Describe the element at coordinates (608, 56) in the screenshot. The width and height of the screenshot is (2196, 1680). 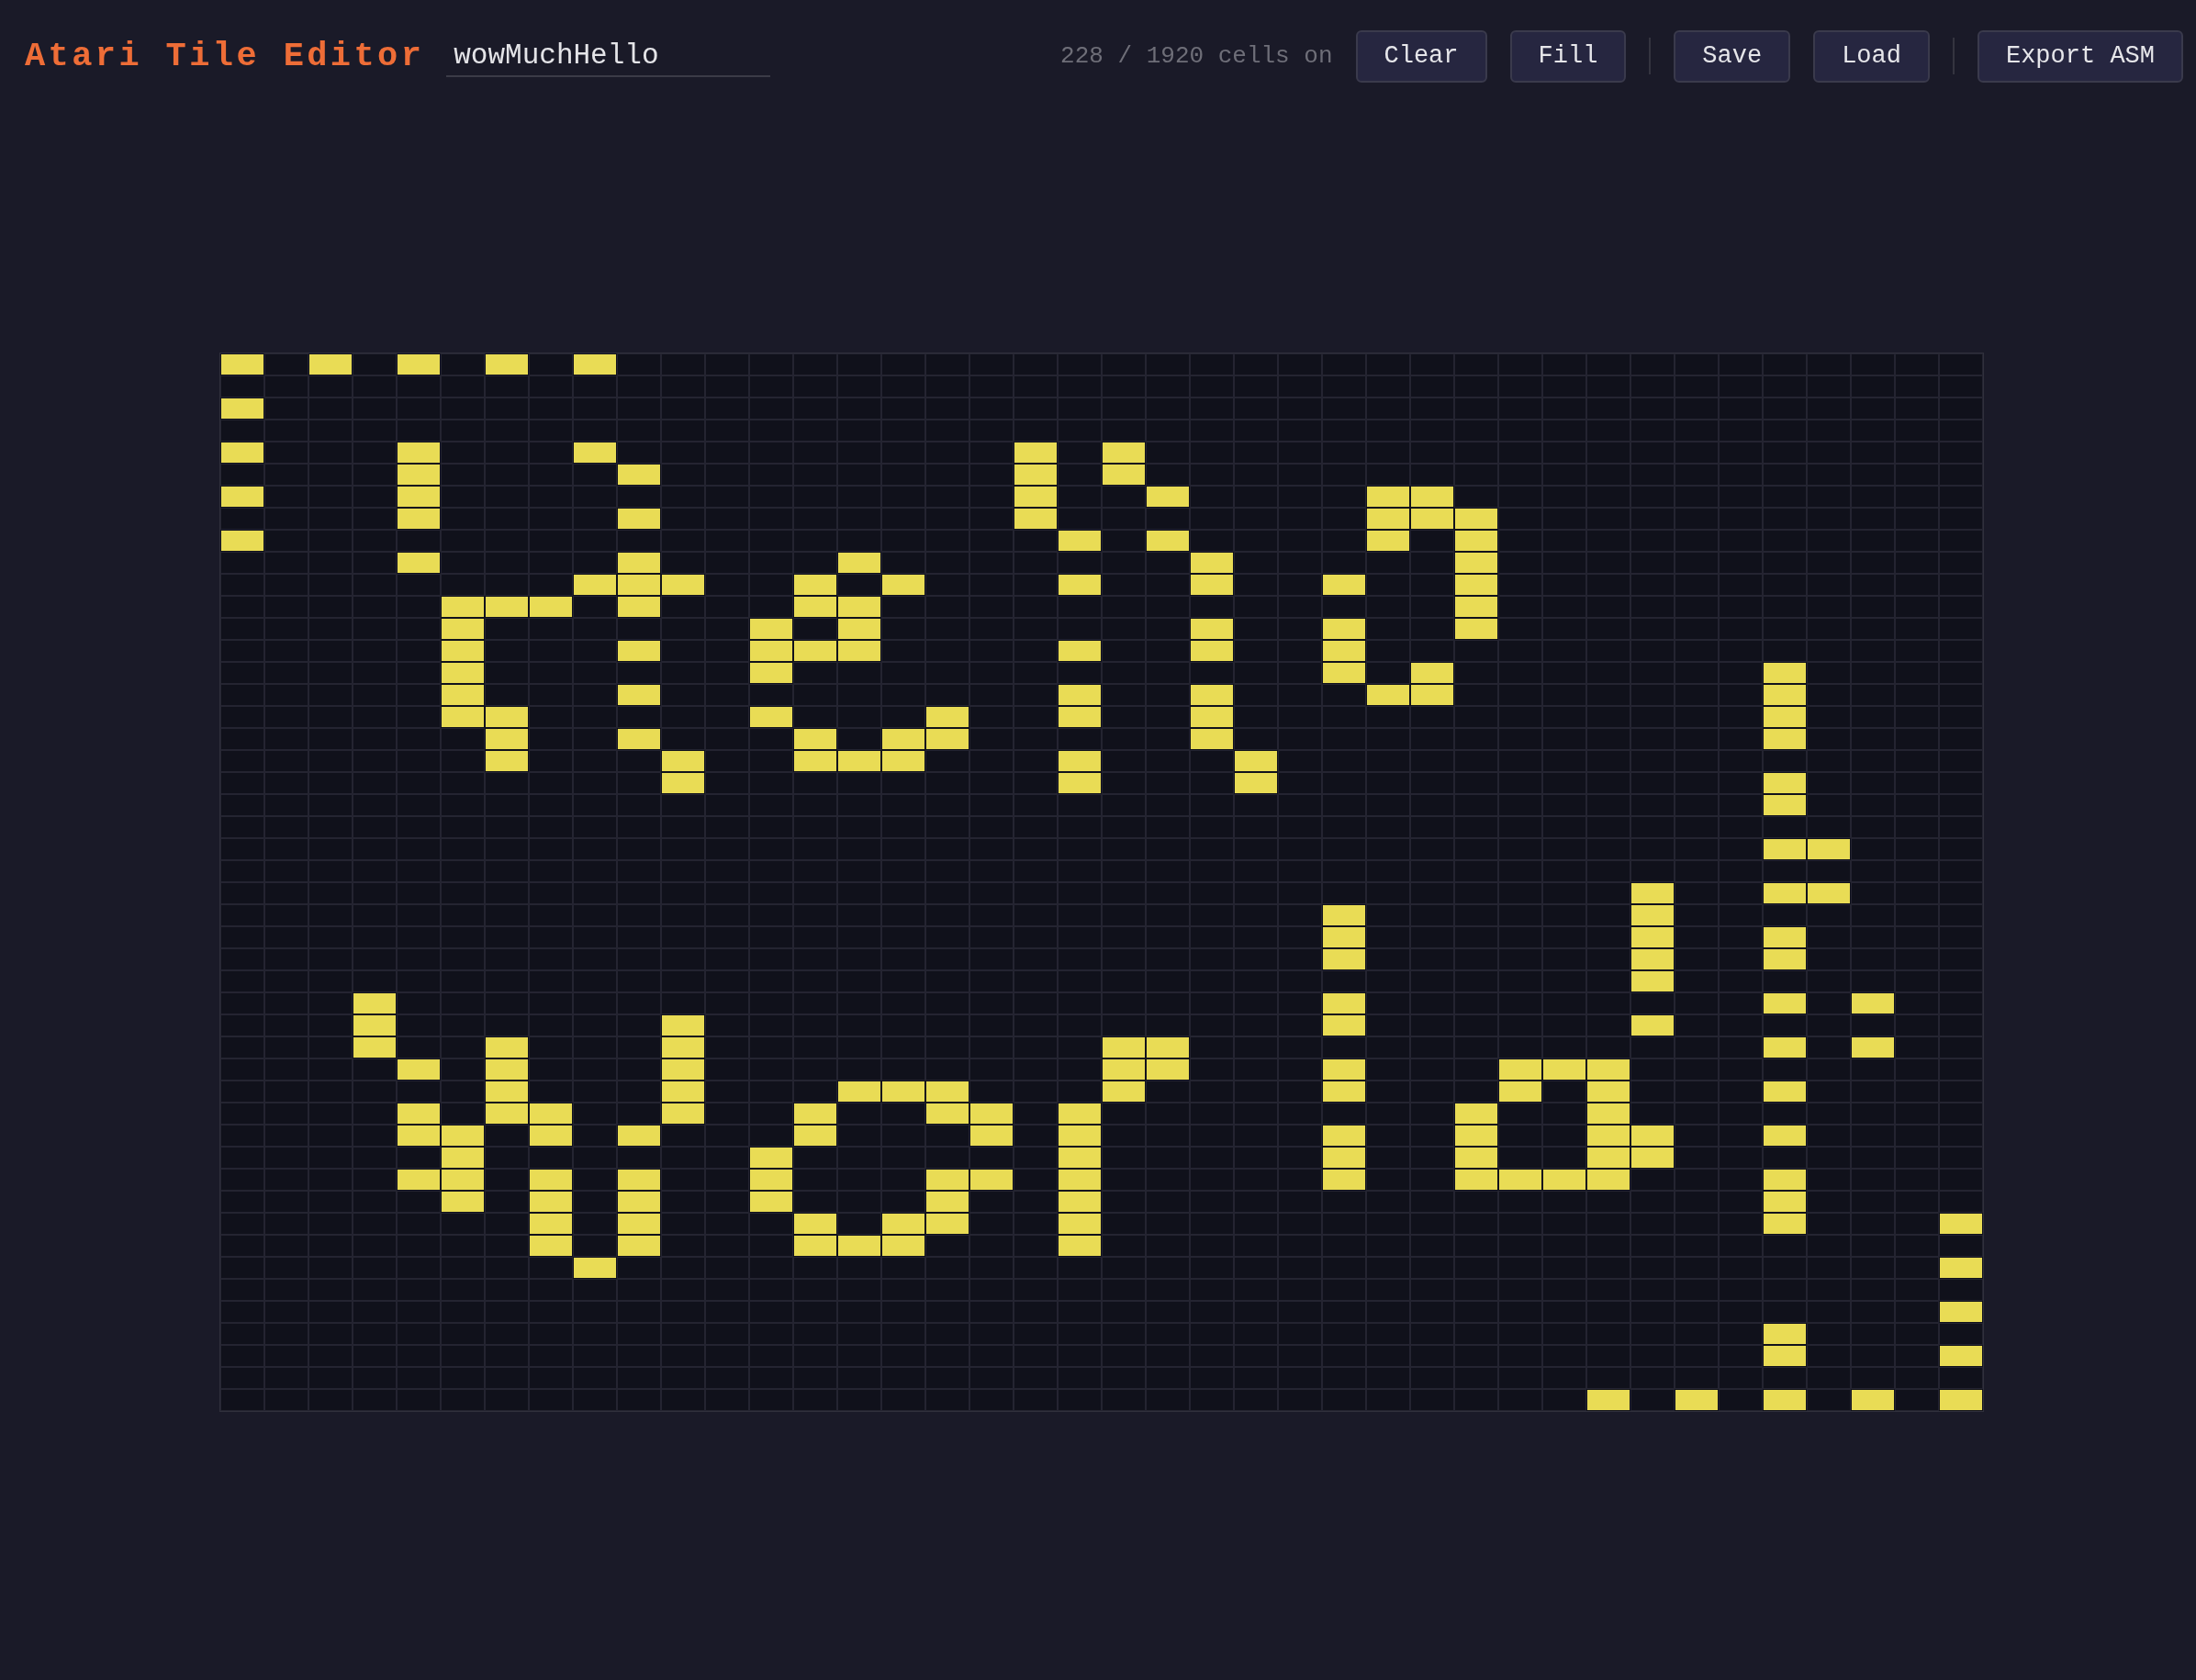
I see `name-field: wowMuchHello` at that location.